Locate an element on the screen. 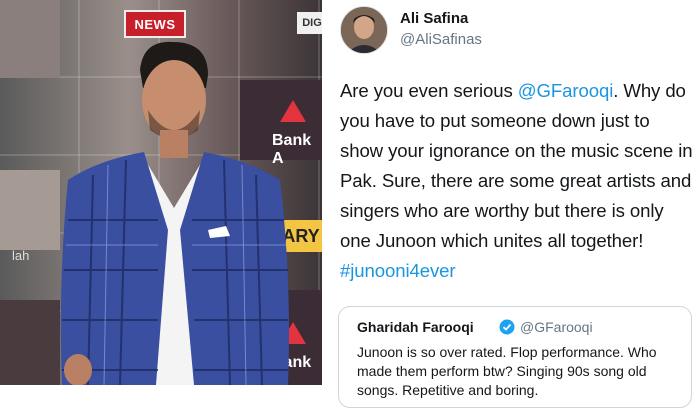  tweet-hashtag-link: #junooni4ever is located at coordinates (398, 270).